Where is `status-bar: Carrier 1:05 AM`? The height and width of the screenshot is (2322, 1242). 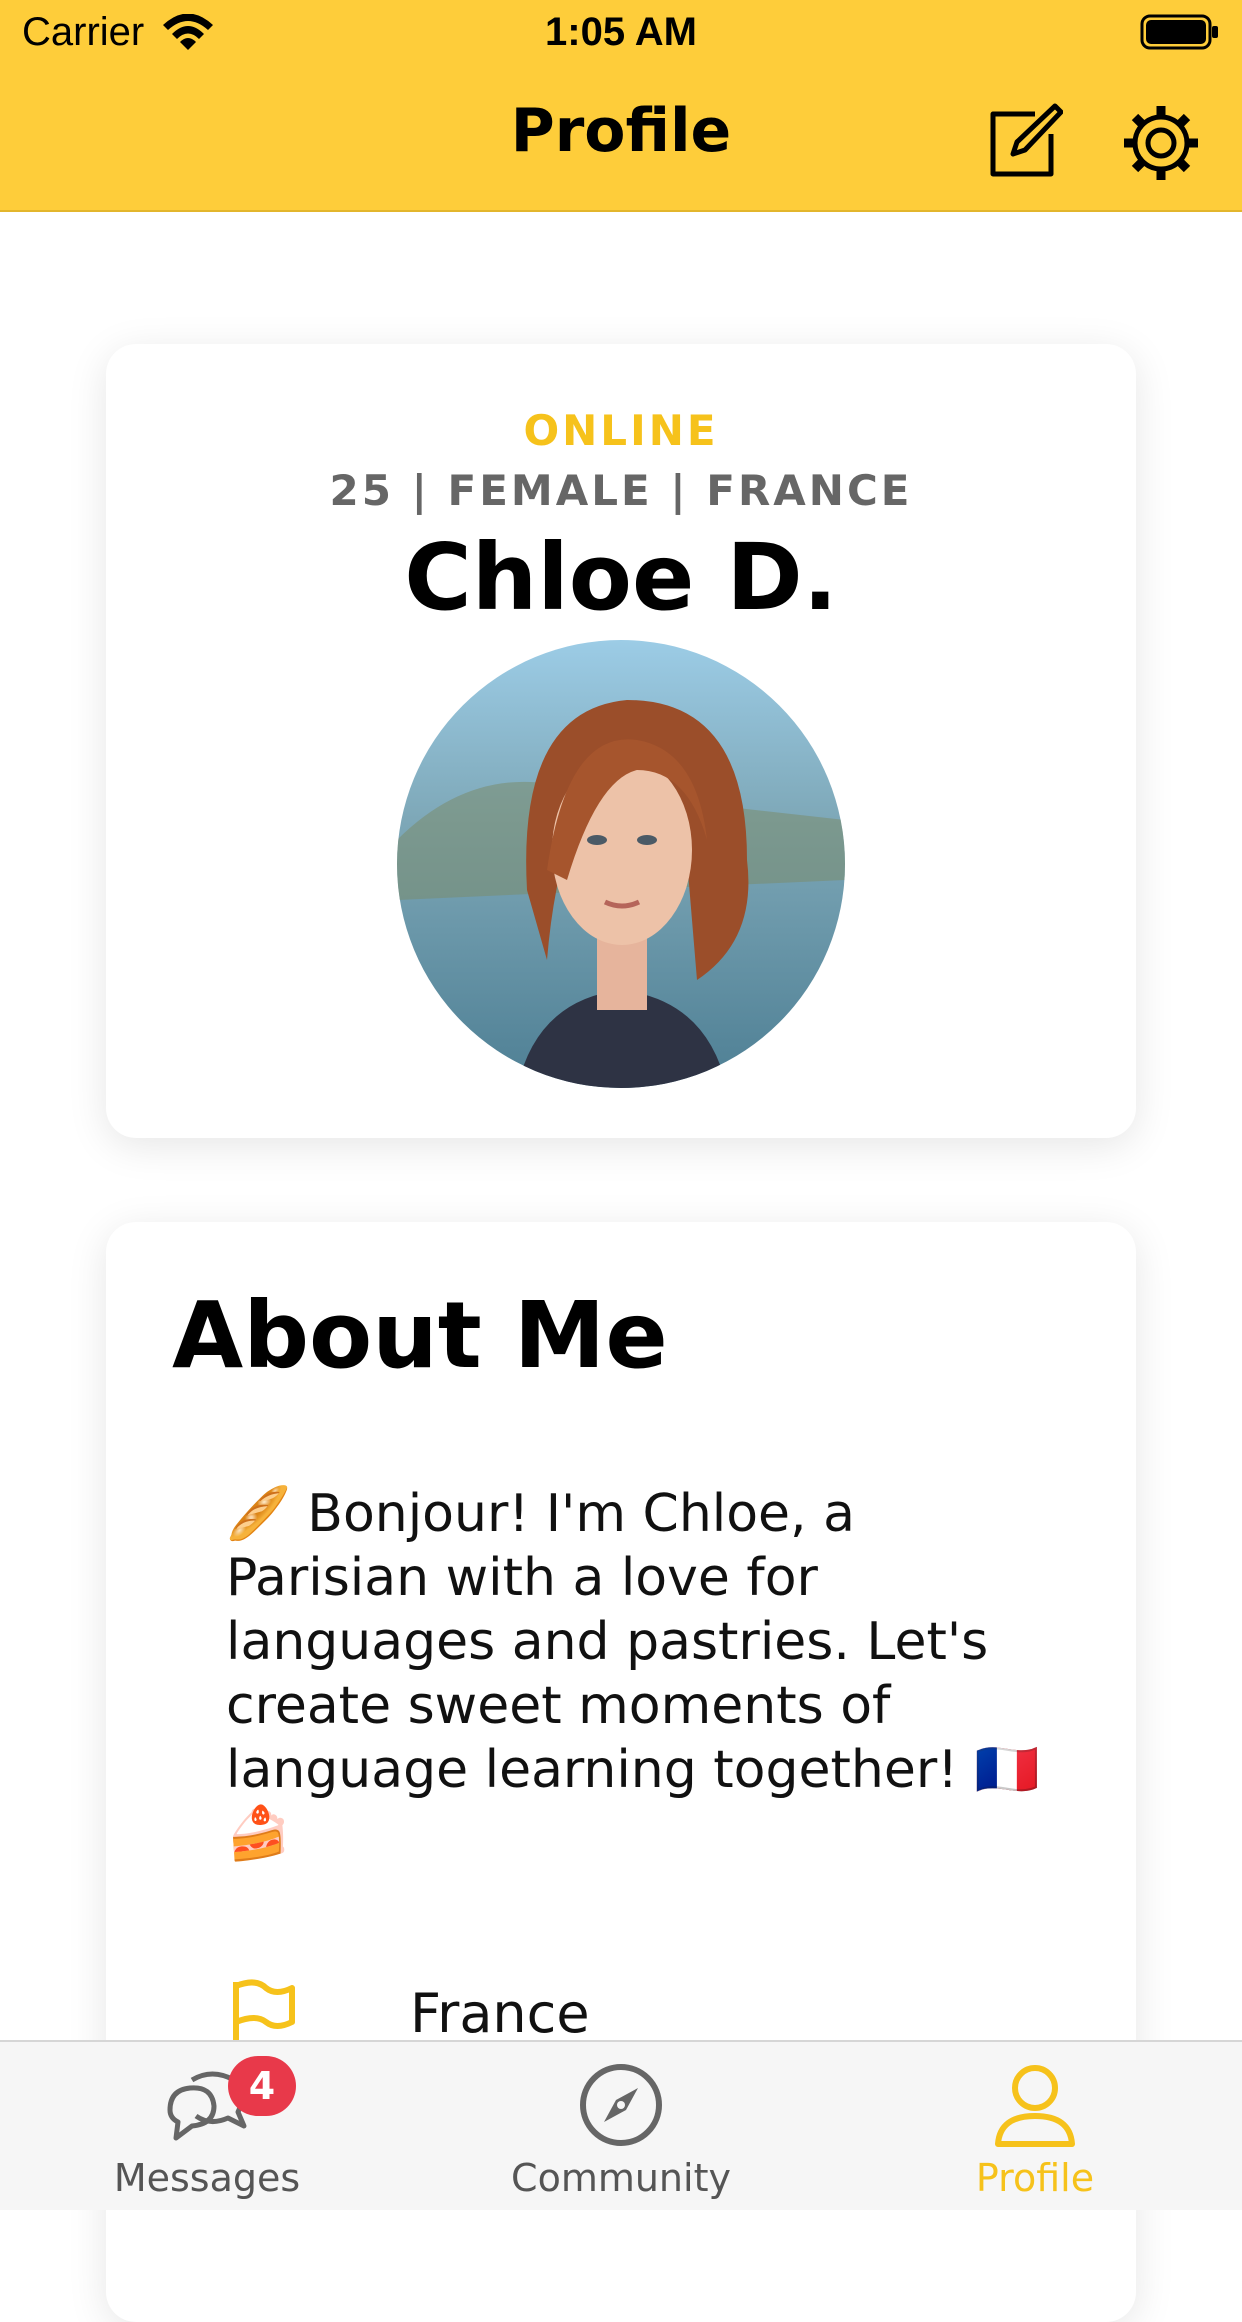
status-bar: Carrier 1:05 AM is located at coordinates (621, 33).